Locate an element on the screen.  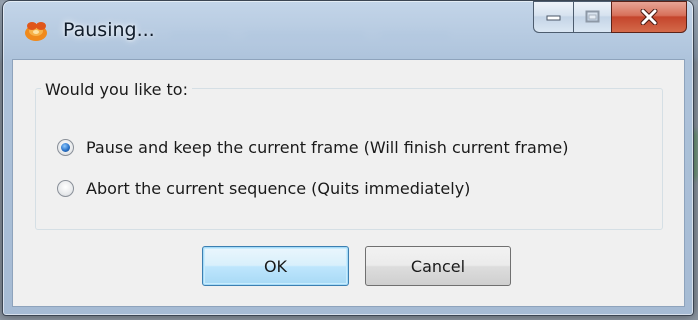
options-group-label: Would you like to: is located at coordinates (116, 89).